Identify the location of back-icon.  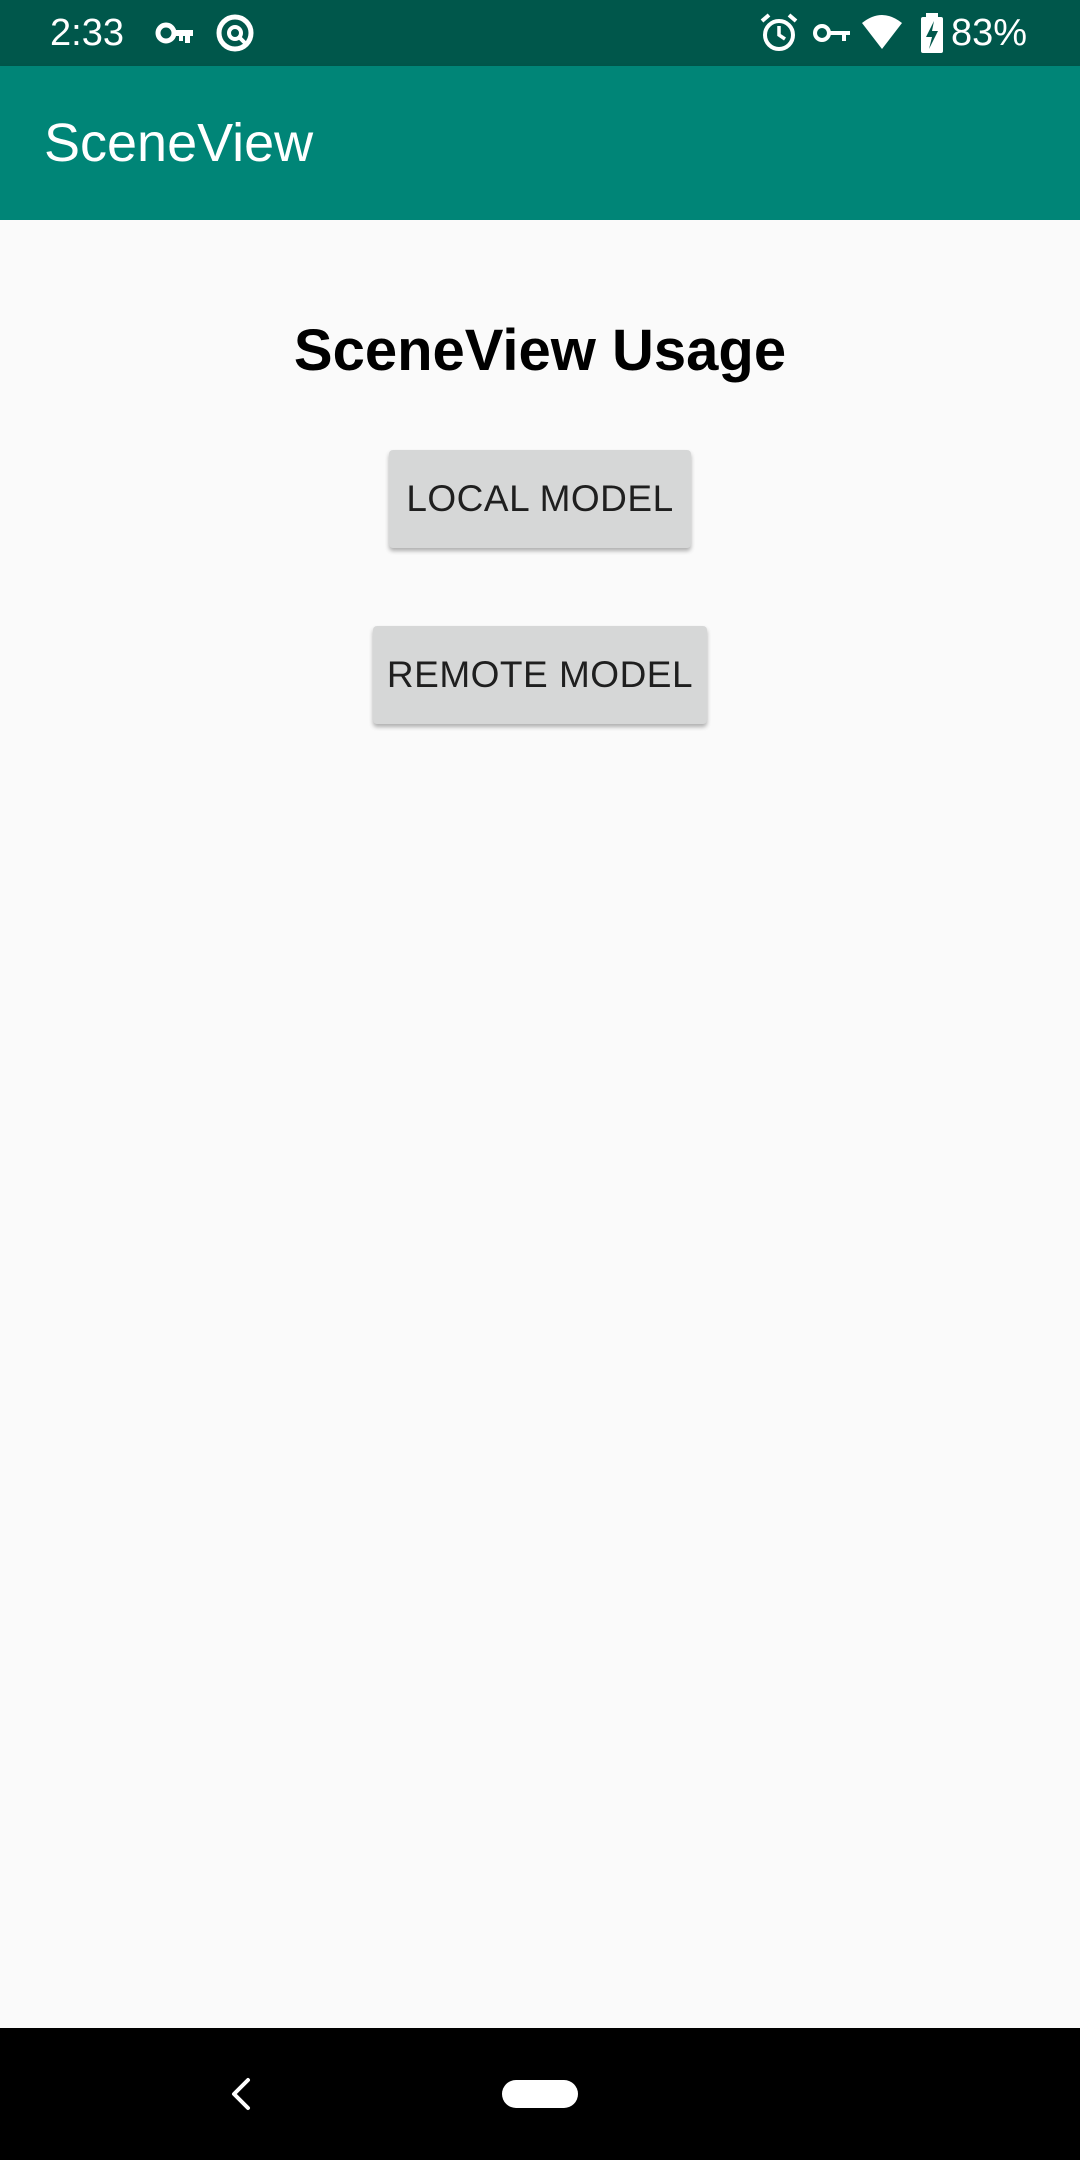
(240, 2094).